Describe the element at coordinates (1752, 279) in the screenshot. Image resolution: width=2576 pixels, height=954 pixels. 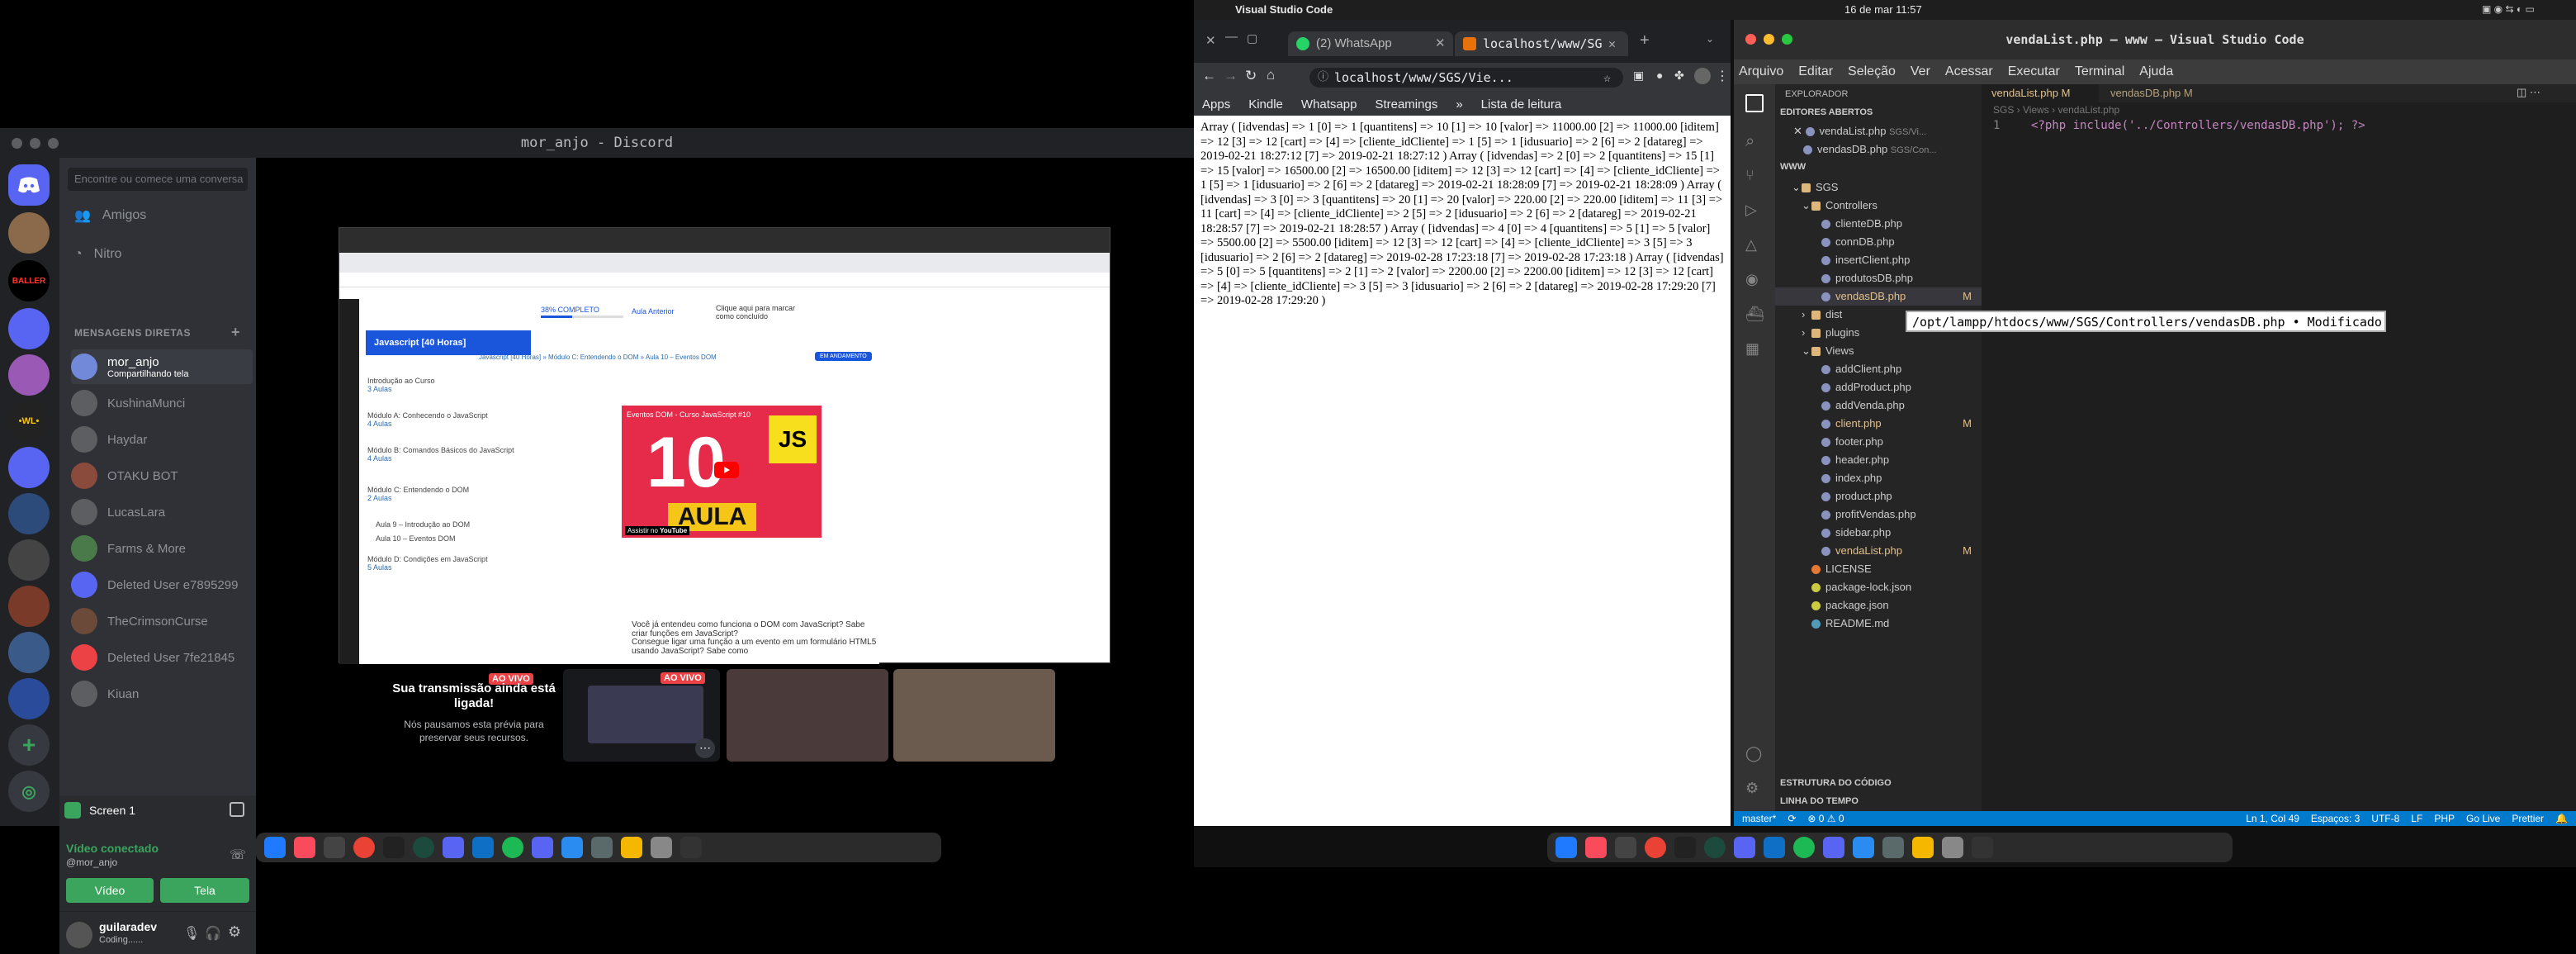
I see `remote-icon: ◉` at that location.